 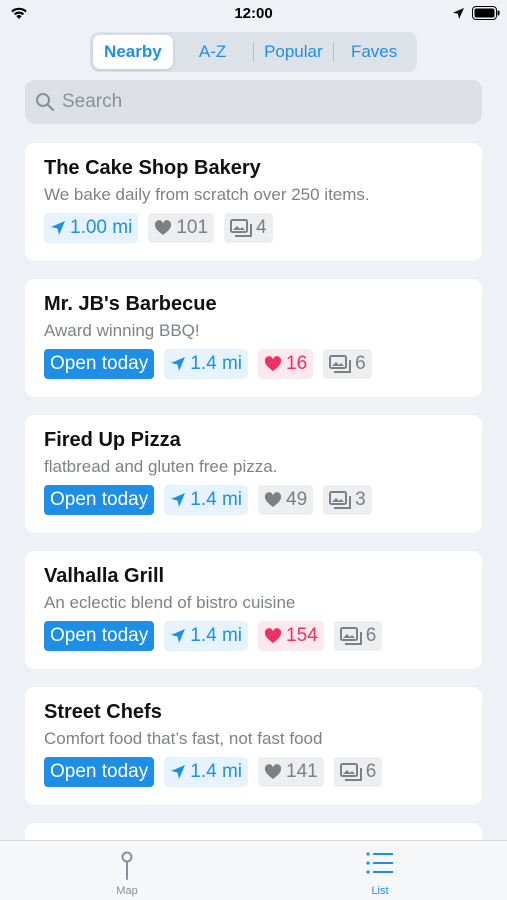 I want to click on tab-map-label: Map, so click(x=127, y=891).